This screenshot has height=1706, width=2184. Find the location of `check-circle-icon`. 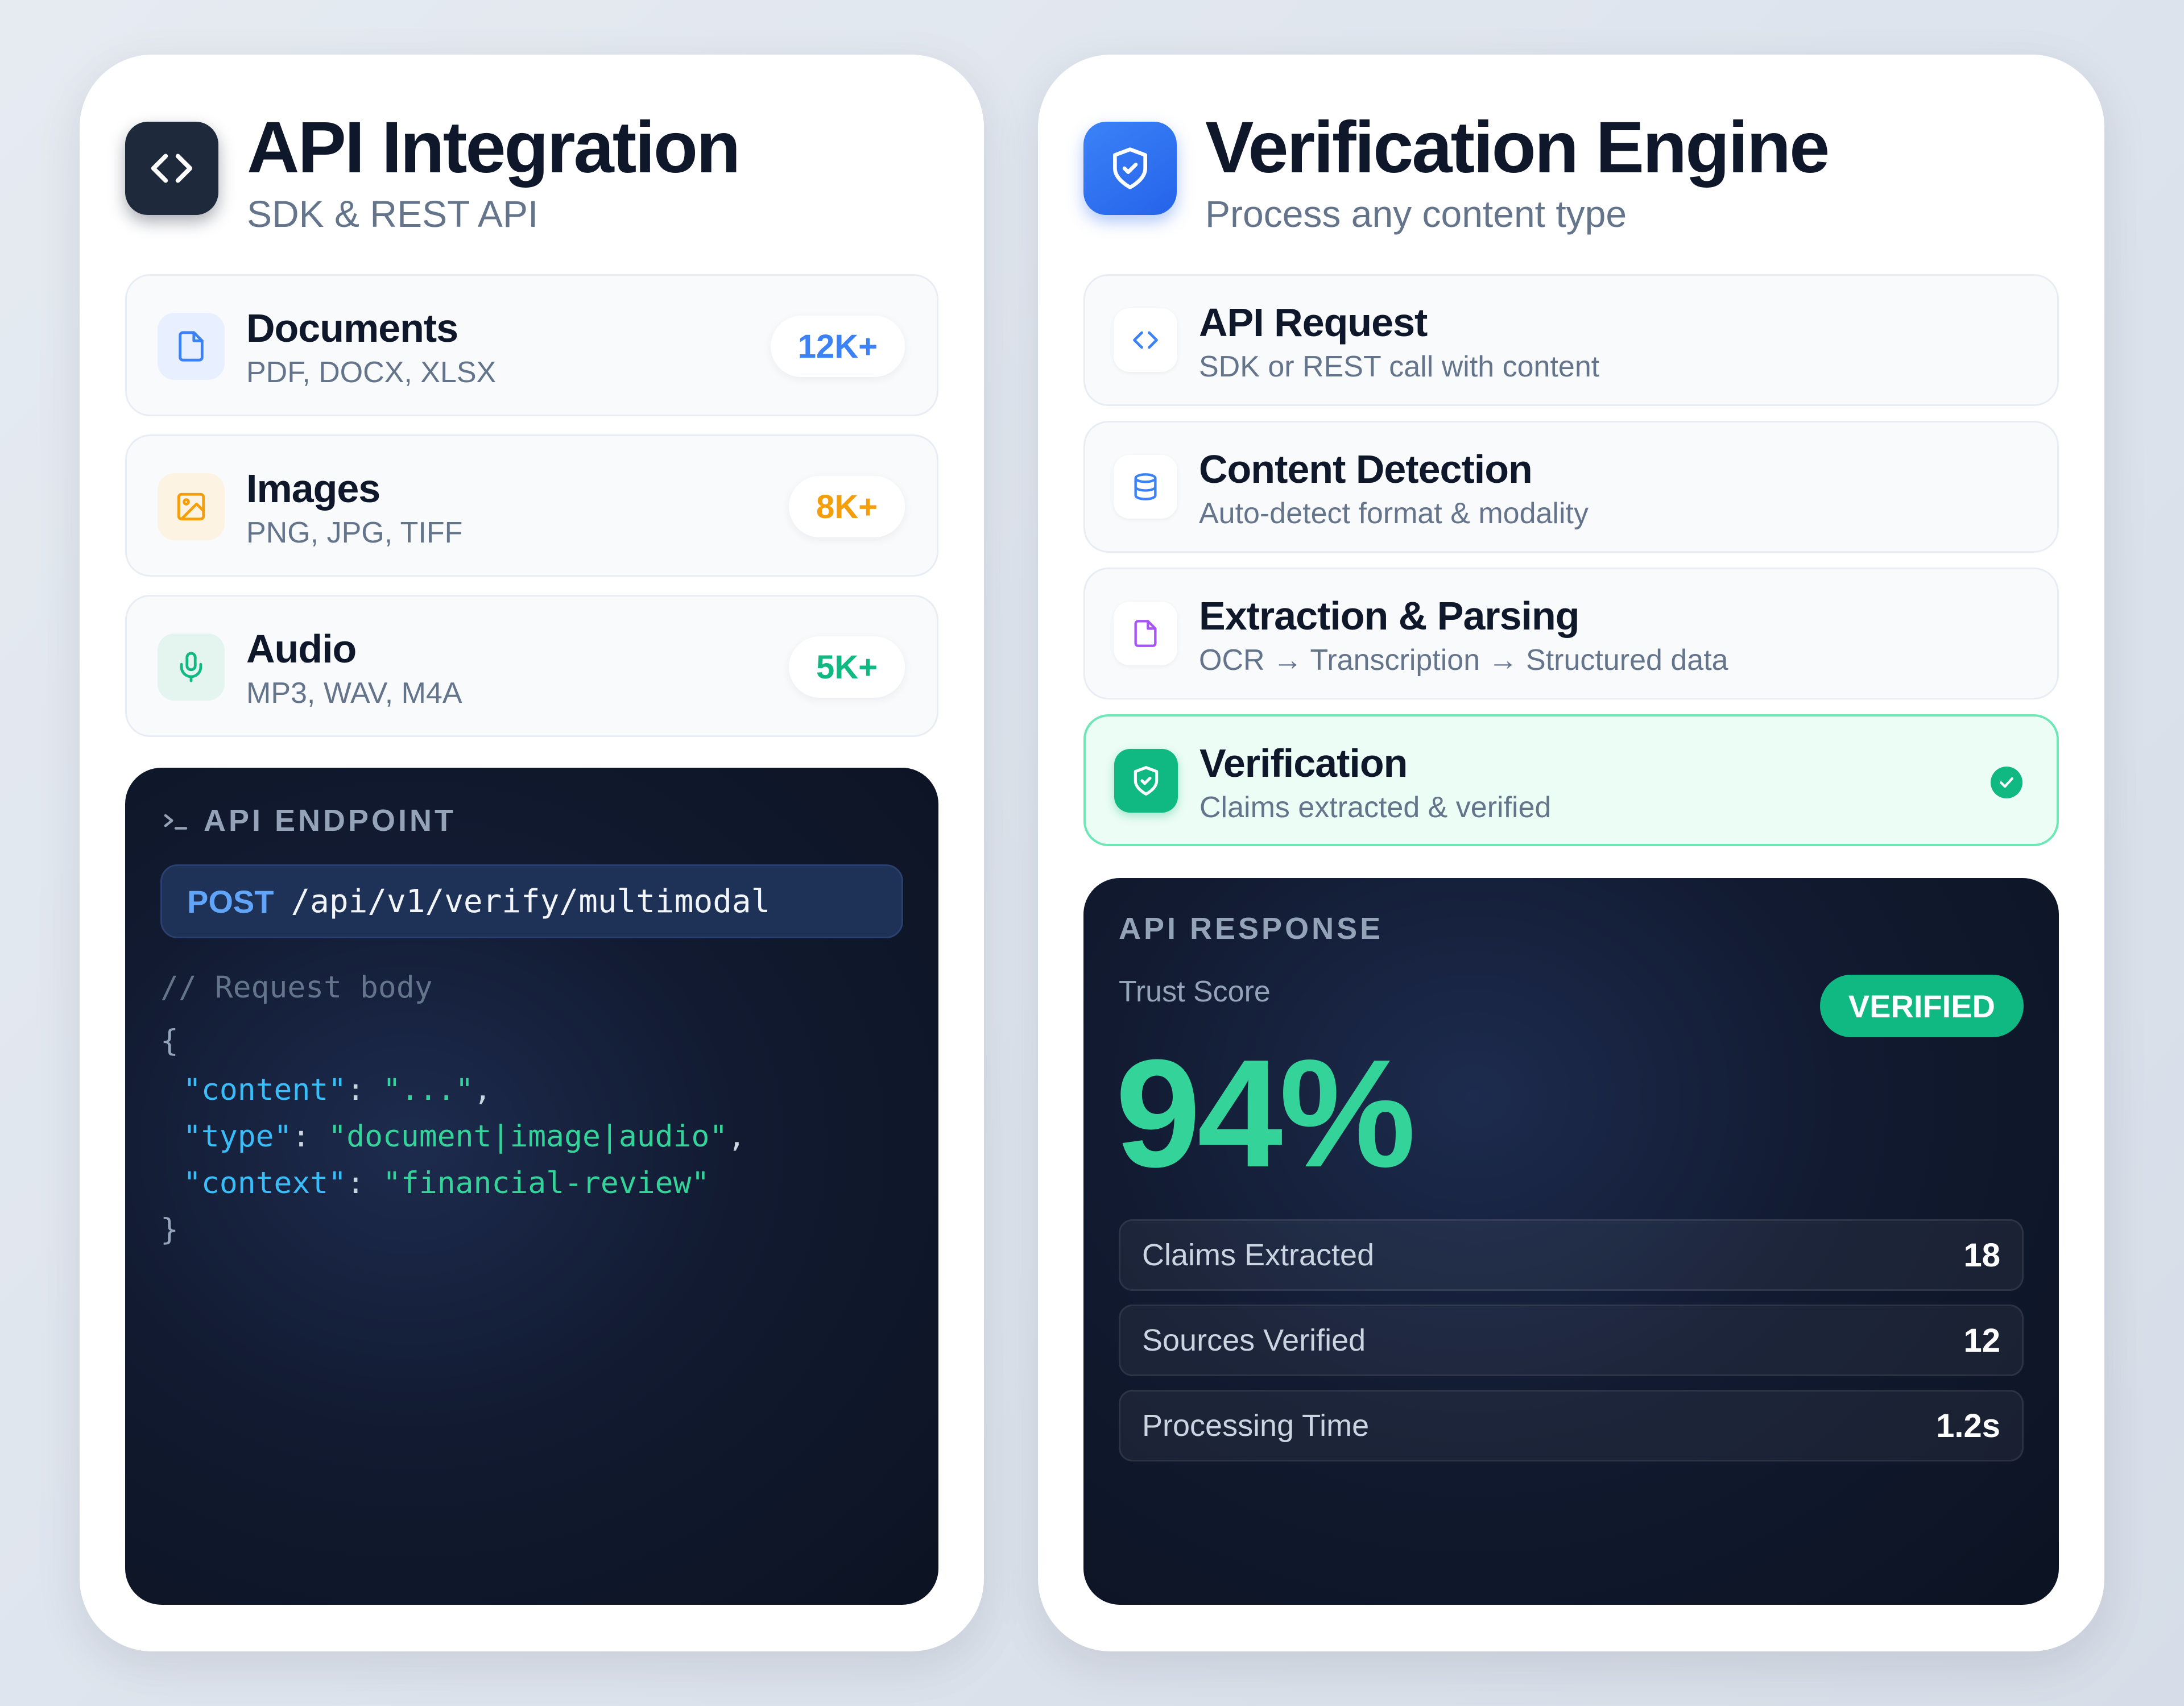

check-circle-icon is located at coordinates (2006, 782).